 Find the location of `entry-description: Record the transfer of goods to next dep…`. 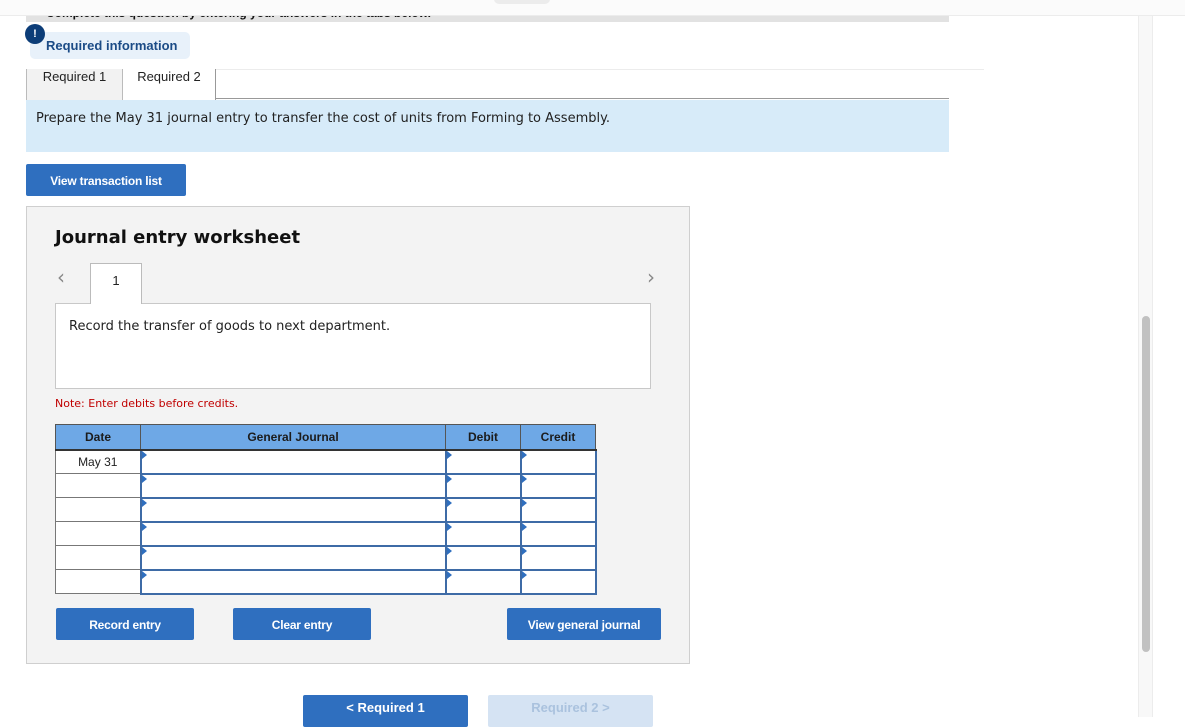

entry-description: Record the transfer of goods to next dep… is located at coordinates (353, 346).